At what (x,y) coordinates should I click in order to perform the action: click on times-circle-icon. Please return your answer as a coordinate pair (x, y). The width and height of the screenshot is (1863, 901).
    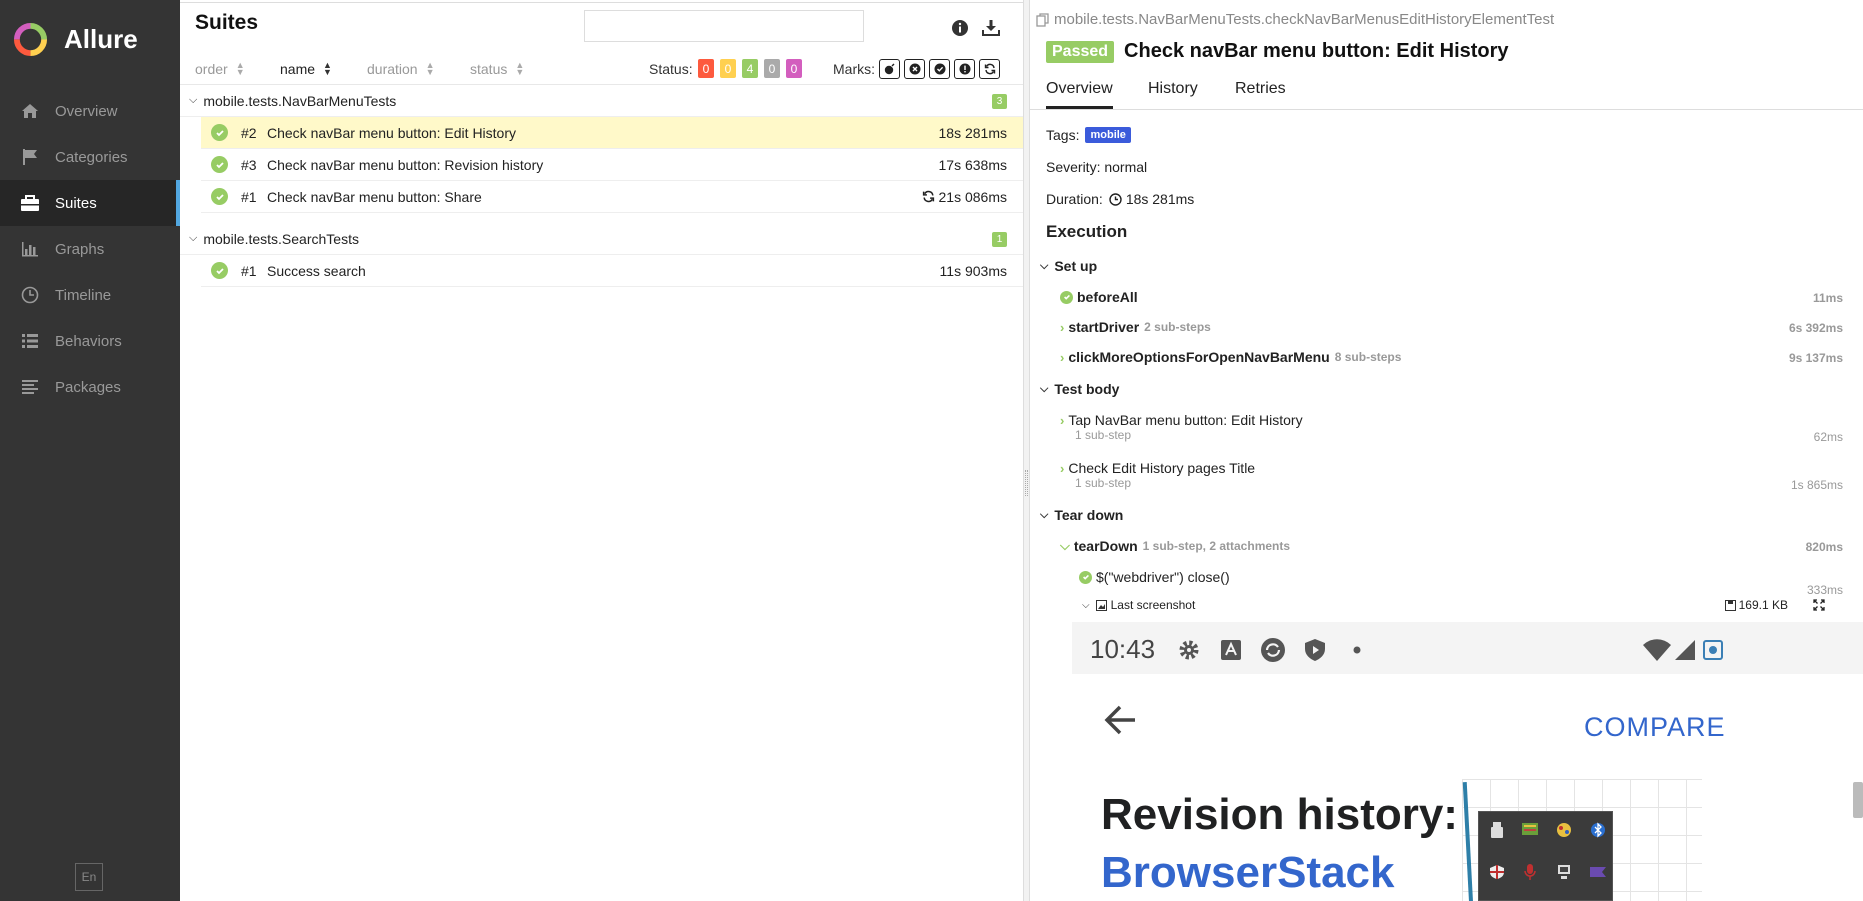
    Looking at the image, I should click on (914, 69).